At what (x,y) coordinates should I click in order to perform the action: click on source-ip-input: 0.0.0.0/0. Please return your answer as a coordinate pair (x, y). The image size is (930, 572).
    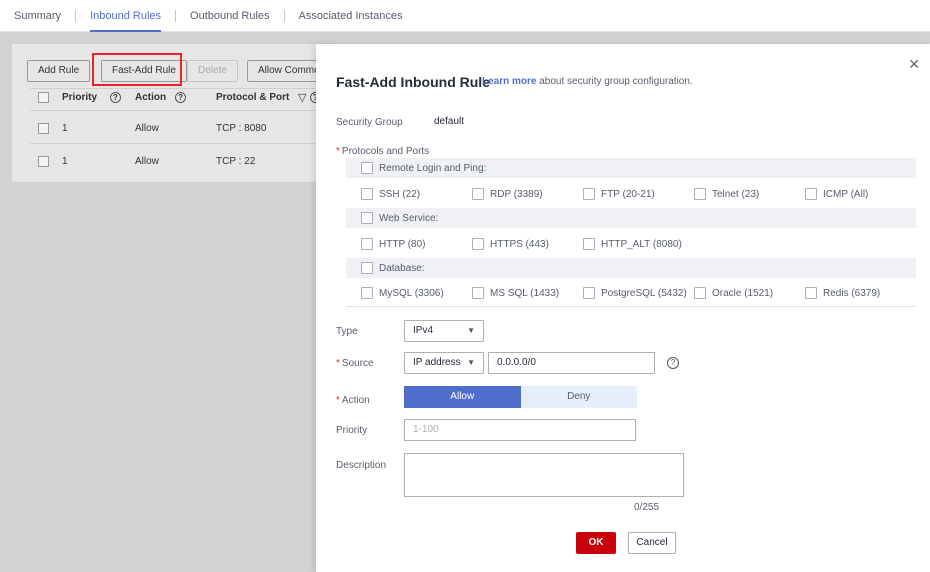
    Looking at the image, I should click on (571, 363).